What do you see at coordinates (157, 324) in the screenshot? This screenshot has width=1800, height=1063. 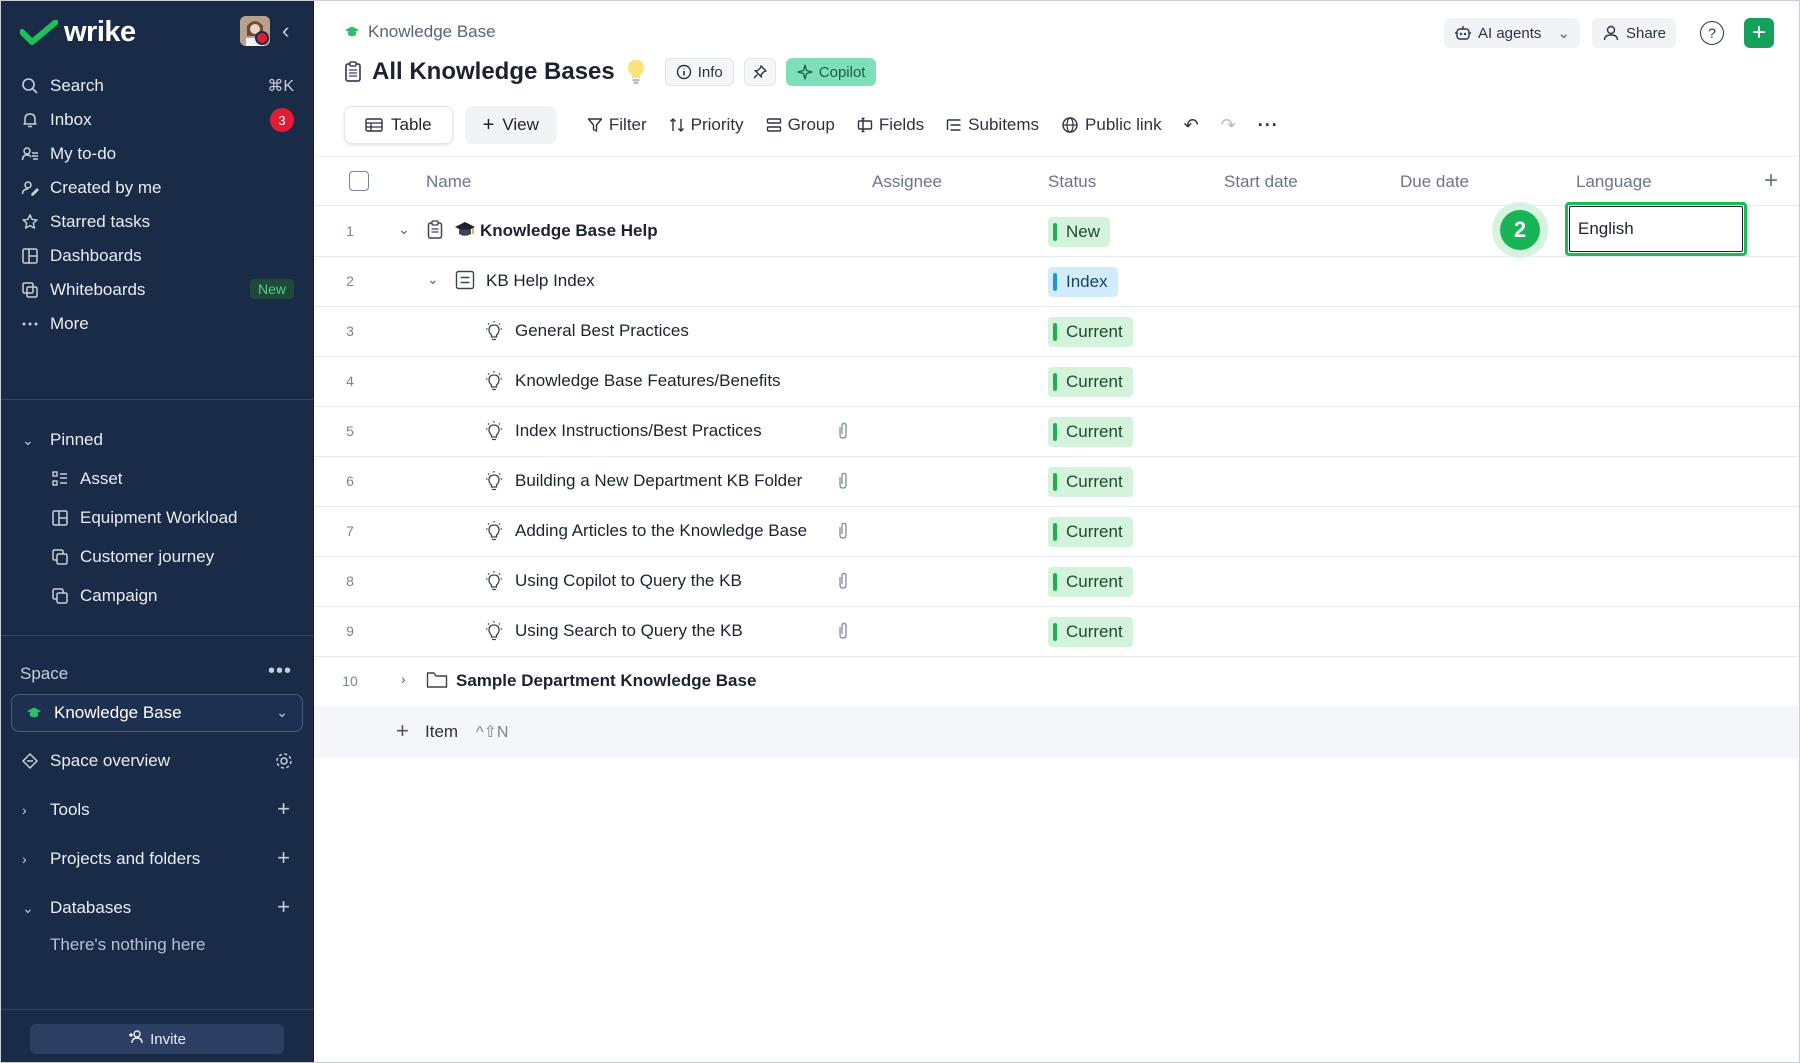 I see `nav-more: More` at bounding box center [157, 324].